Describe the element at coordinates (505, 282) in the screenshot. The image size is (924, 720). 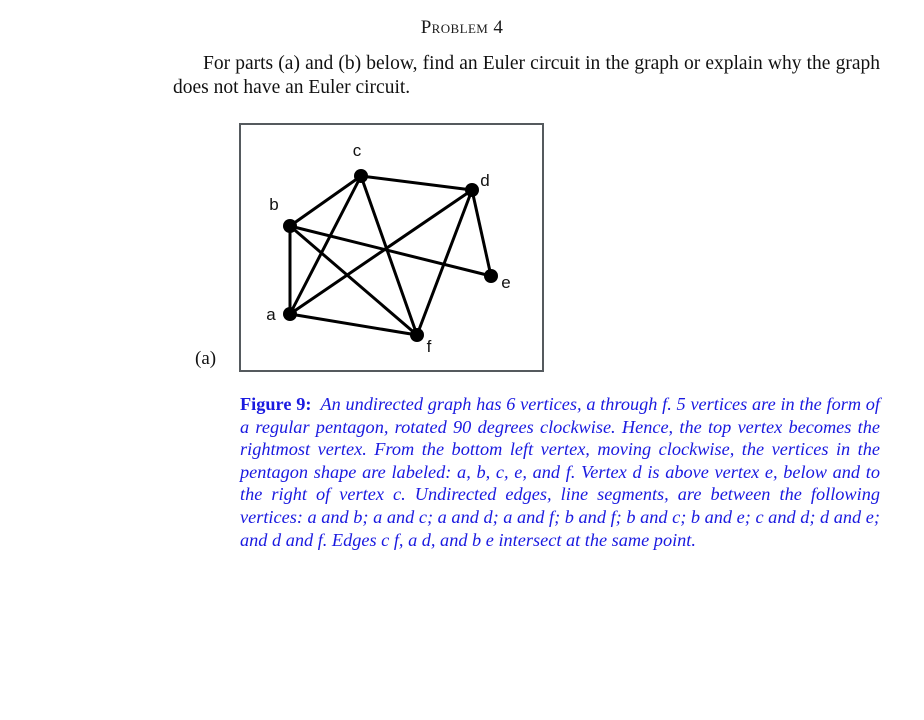
I see `graph-vertex-label-e: e` at that location.